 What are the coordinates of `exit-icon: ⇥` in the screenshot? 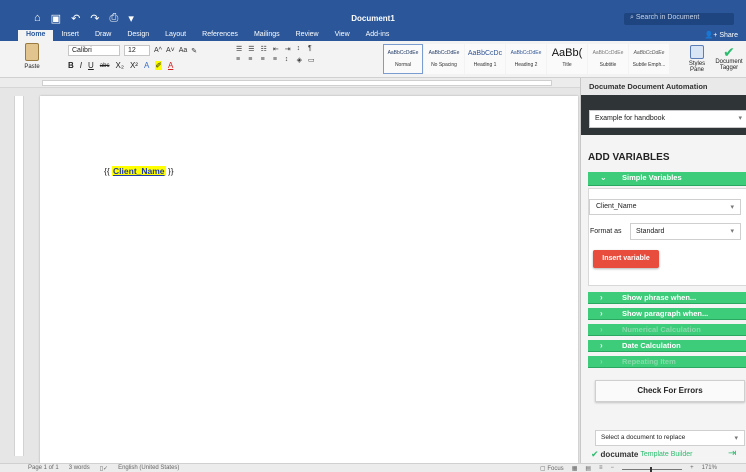 It's located at (732, 453).